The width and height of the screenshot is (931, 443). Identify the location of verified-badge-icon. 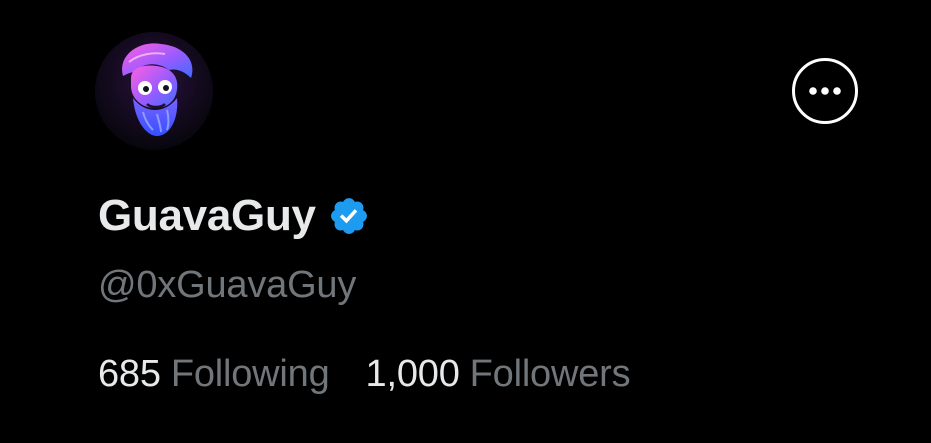
(349, 216).